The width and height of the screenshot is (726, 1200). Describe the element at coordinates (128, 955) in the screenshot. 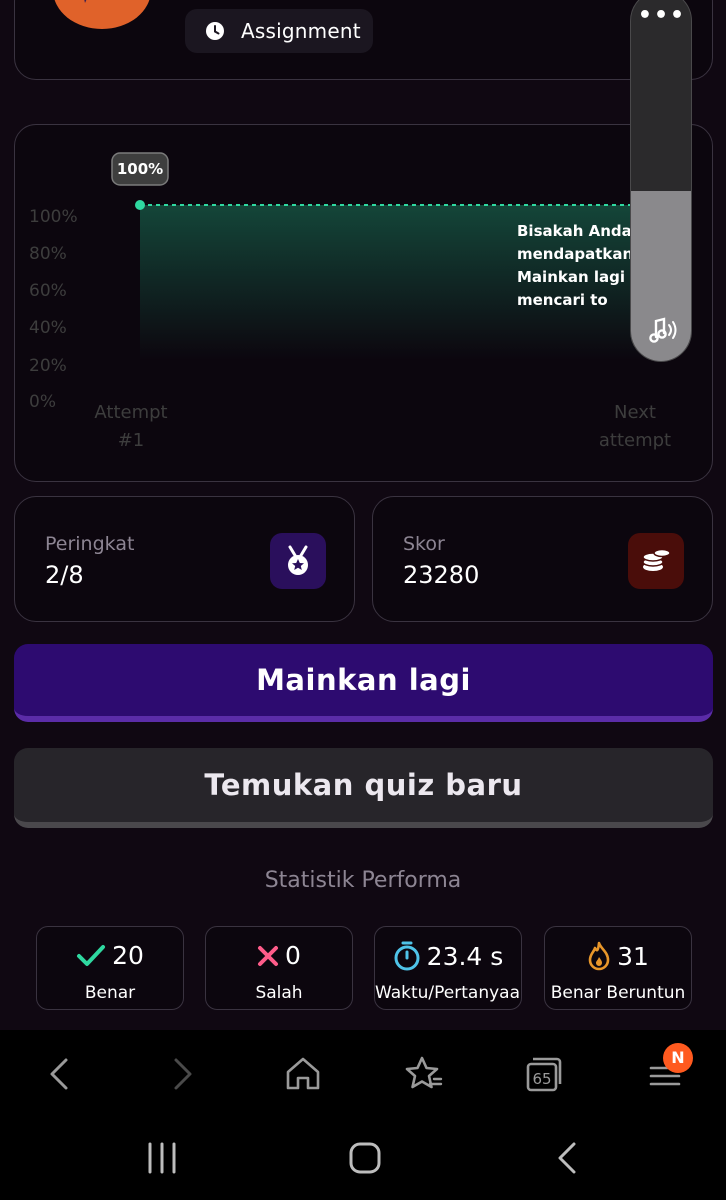

I see `correct-count: 20` at that location.